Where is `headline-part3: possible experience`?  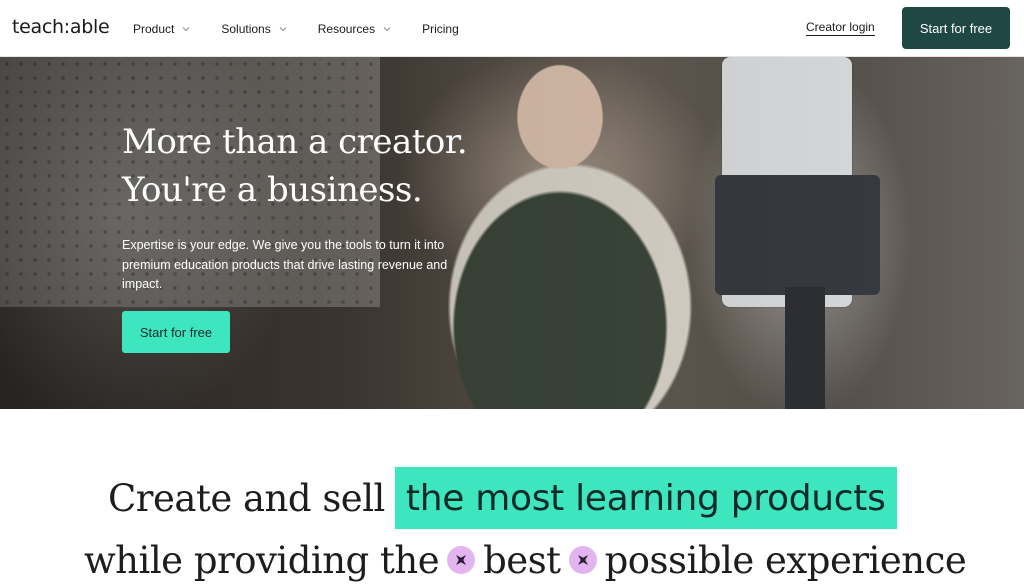 headline-part3: possible experience is located at coordinates (785, 560).